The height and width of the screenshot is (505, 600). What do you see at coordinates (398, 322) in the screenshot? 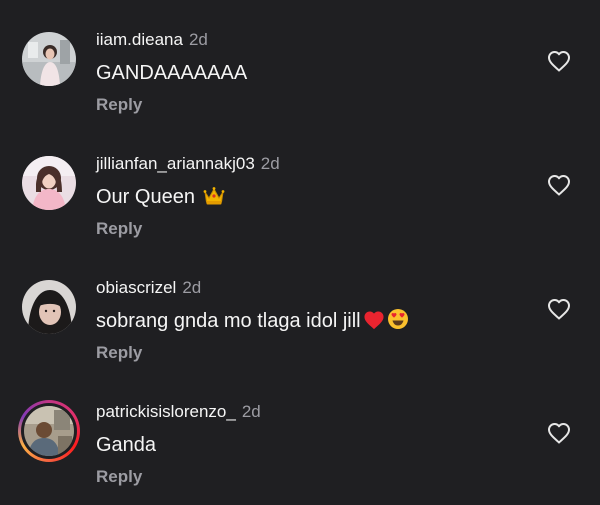
I see `heart-eyes-emoji` at bounding box center [398, 322].